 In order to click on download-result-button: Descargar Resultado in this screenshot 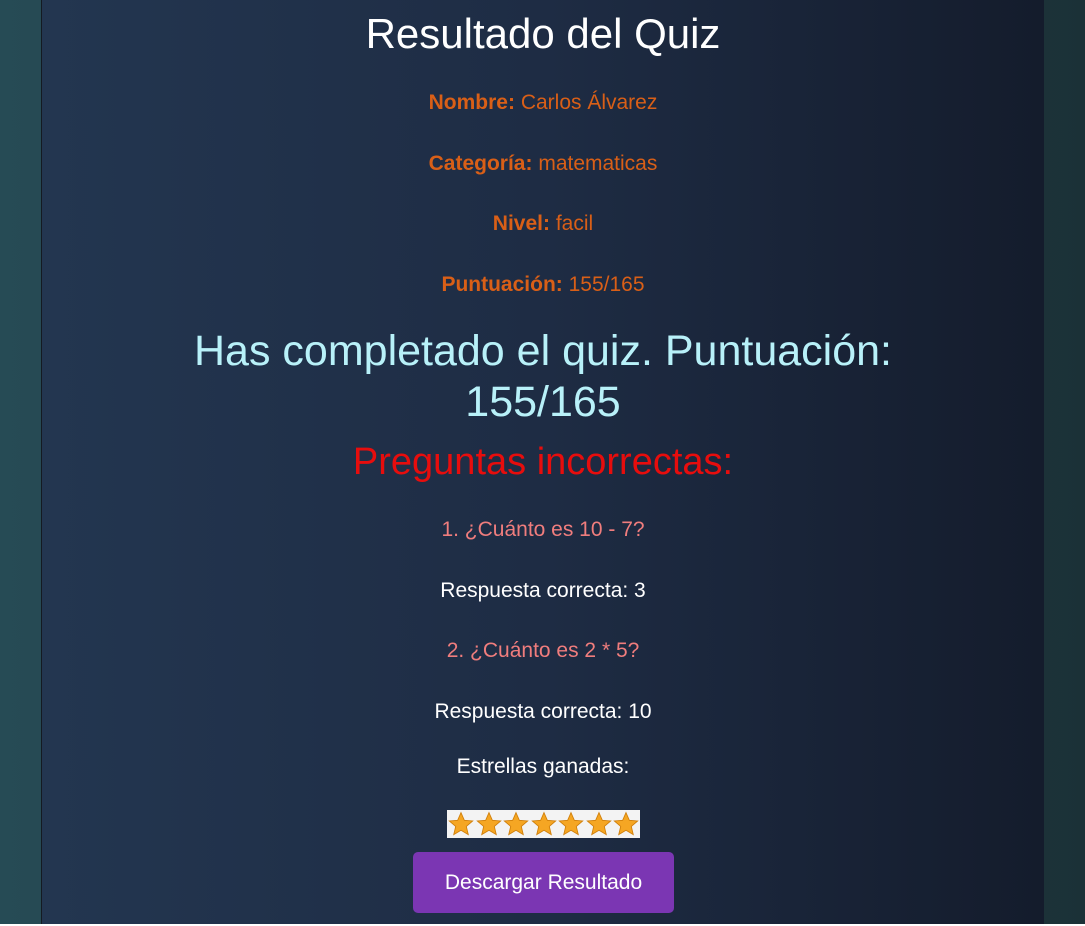, I will do `click(543, 882)`.